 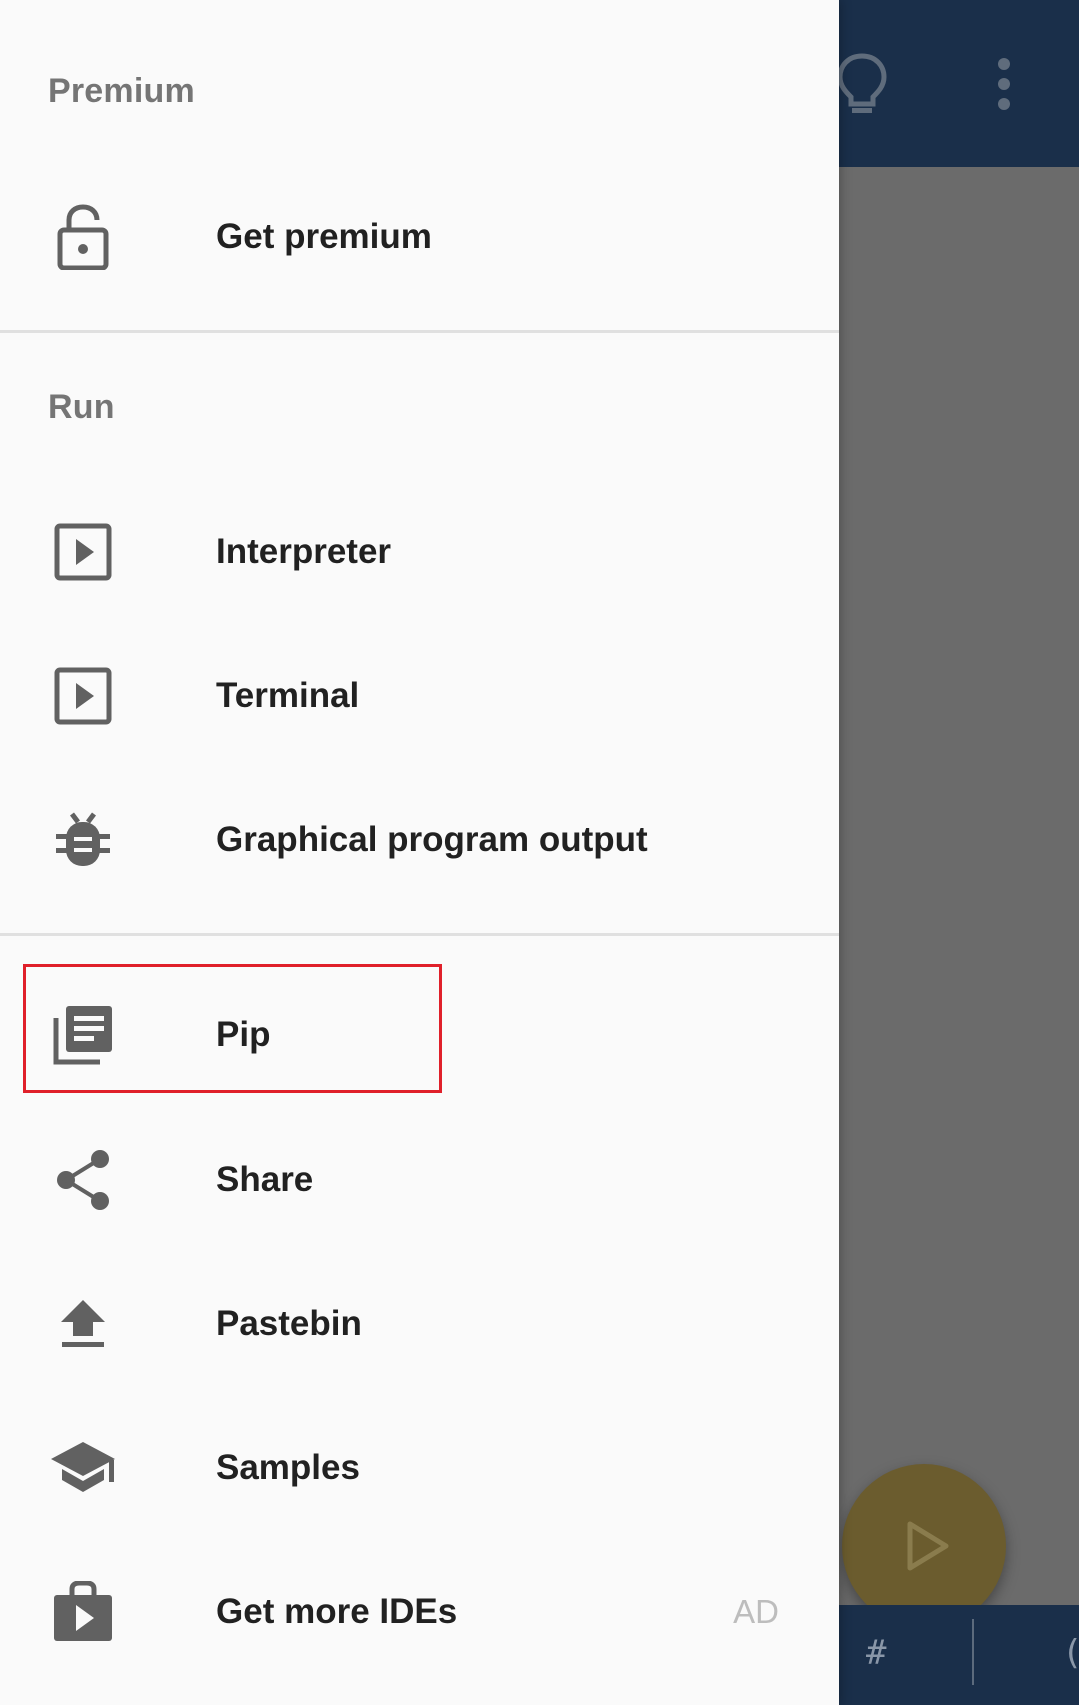 What do you see at coordinates (419, 1468) in the screenshot?
I see `menu-item-samples: Samples` at bounding box center [419, 1468].